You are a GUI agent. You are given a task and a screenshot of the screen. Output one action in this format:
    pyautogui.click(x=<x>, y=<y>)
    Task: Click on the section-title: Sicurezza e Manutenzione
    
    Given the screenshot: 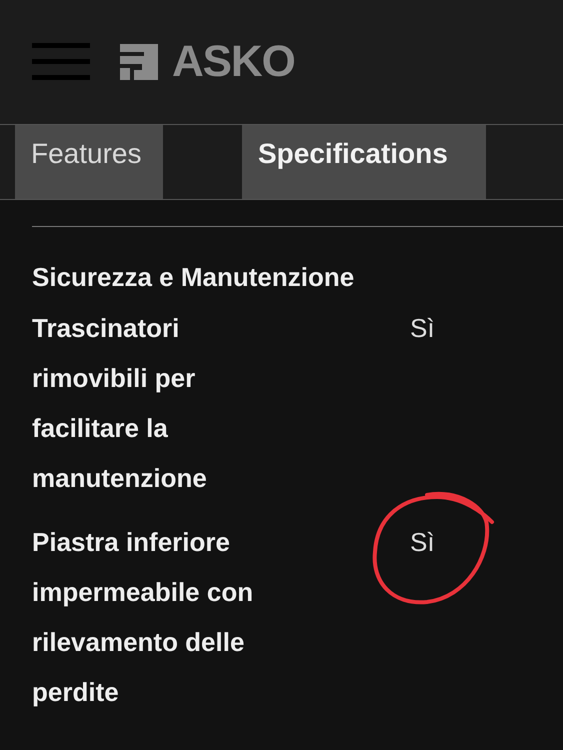 What is the action you would take?
    pyautogui.click(x=194, y=277)
    